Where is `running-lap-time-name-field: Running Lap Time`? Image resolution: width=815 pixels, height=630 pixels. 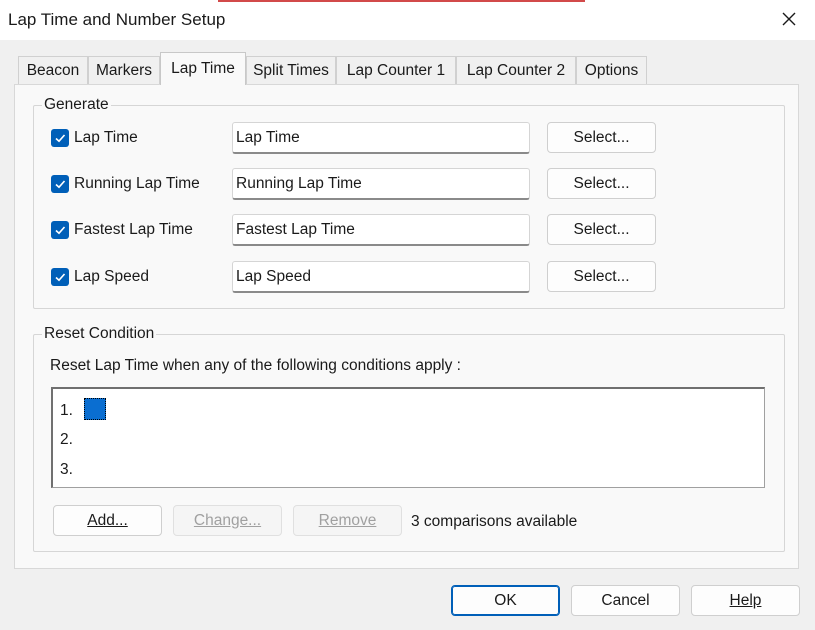
running-lap-time-name-field: Running Lap Time is located at coordinates (381, 184).